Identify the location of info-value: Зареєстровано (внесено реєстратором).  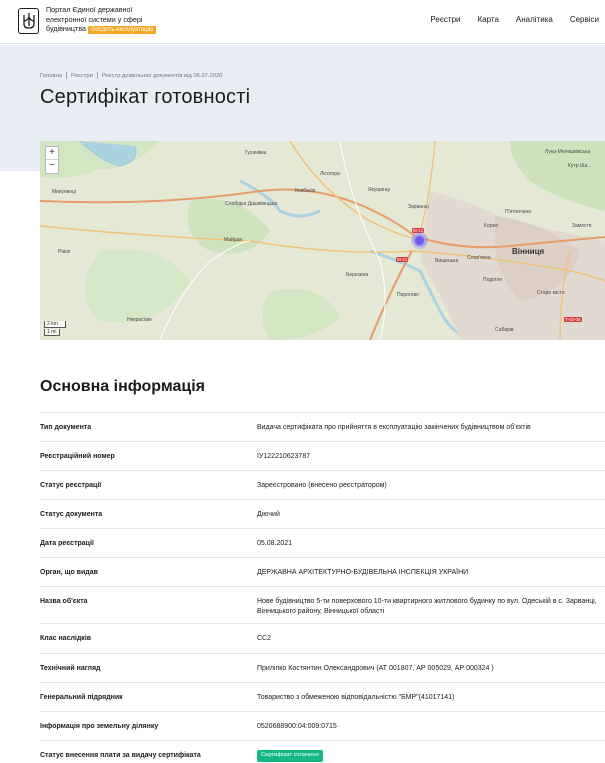
(322, 485).